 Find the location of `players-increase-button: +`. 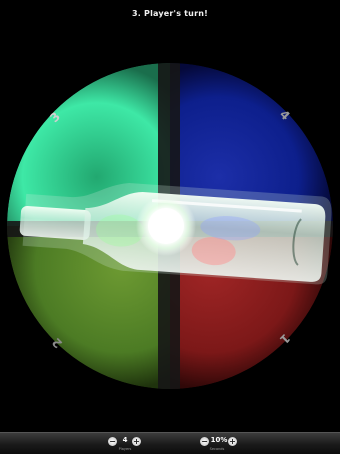

players-increase-button: + is located at coordinates (136, 441).